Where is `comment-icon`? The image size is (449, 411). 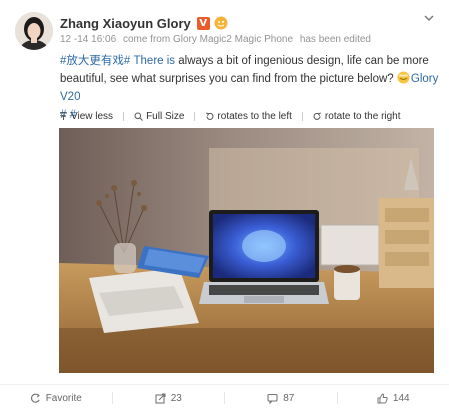
comment-icon is located at coordinates (272, 398).